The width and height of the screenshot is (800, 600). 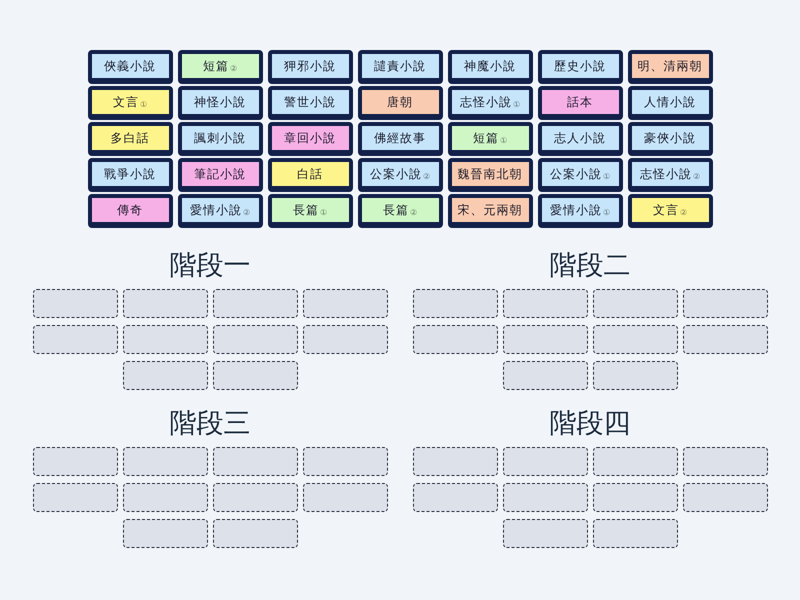 What do you see at coordinates (210, 424) in the screenshot?
I see `group-title: 階段三` at bounding box center [210, 424].